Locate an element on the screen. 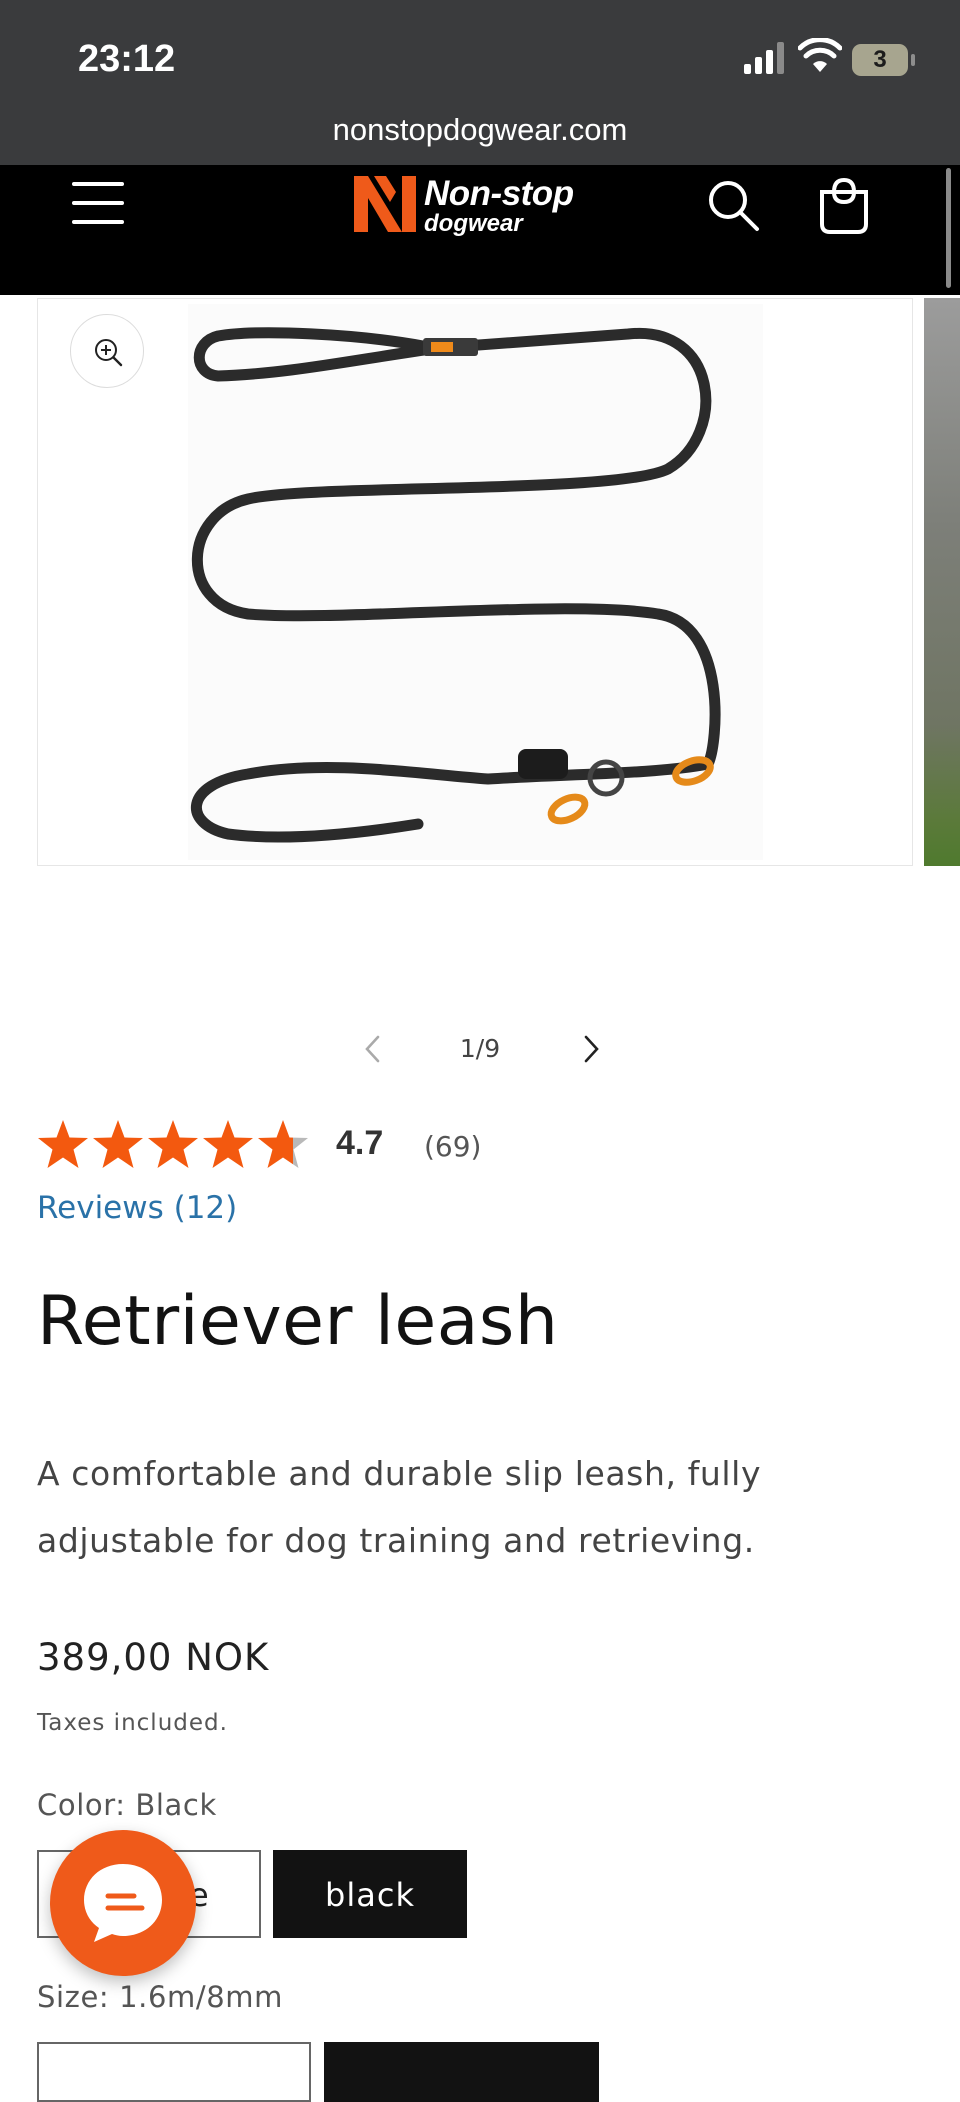  reviews-link: Reviews (12) is located at coordinates (137, 1208).